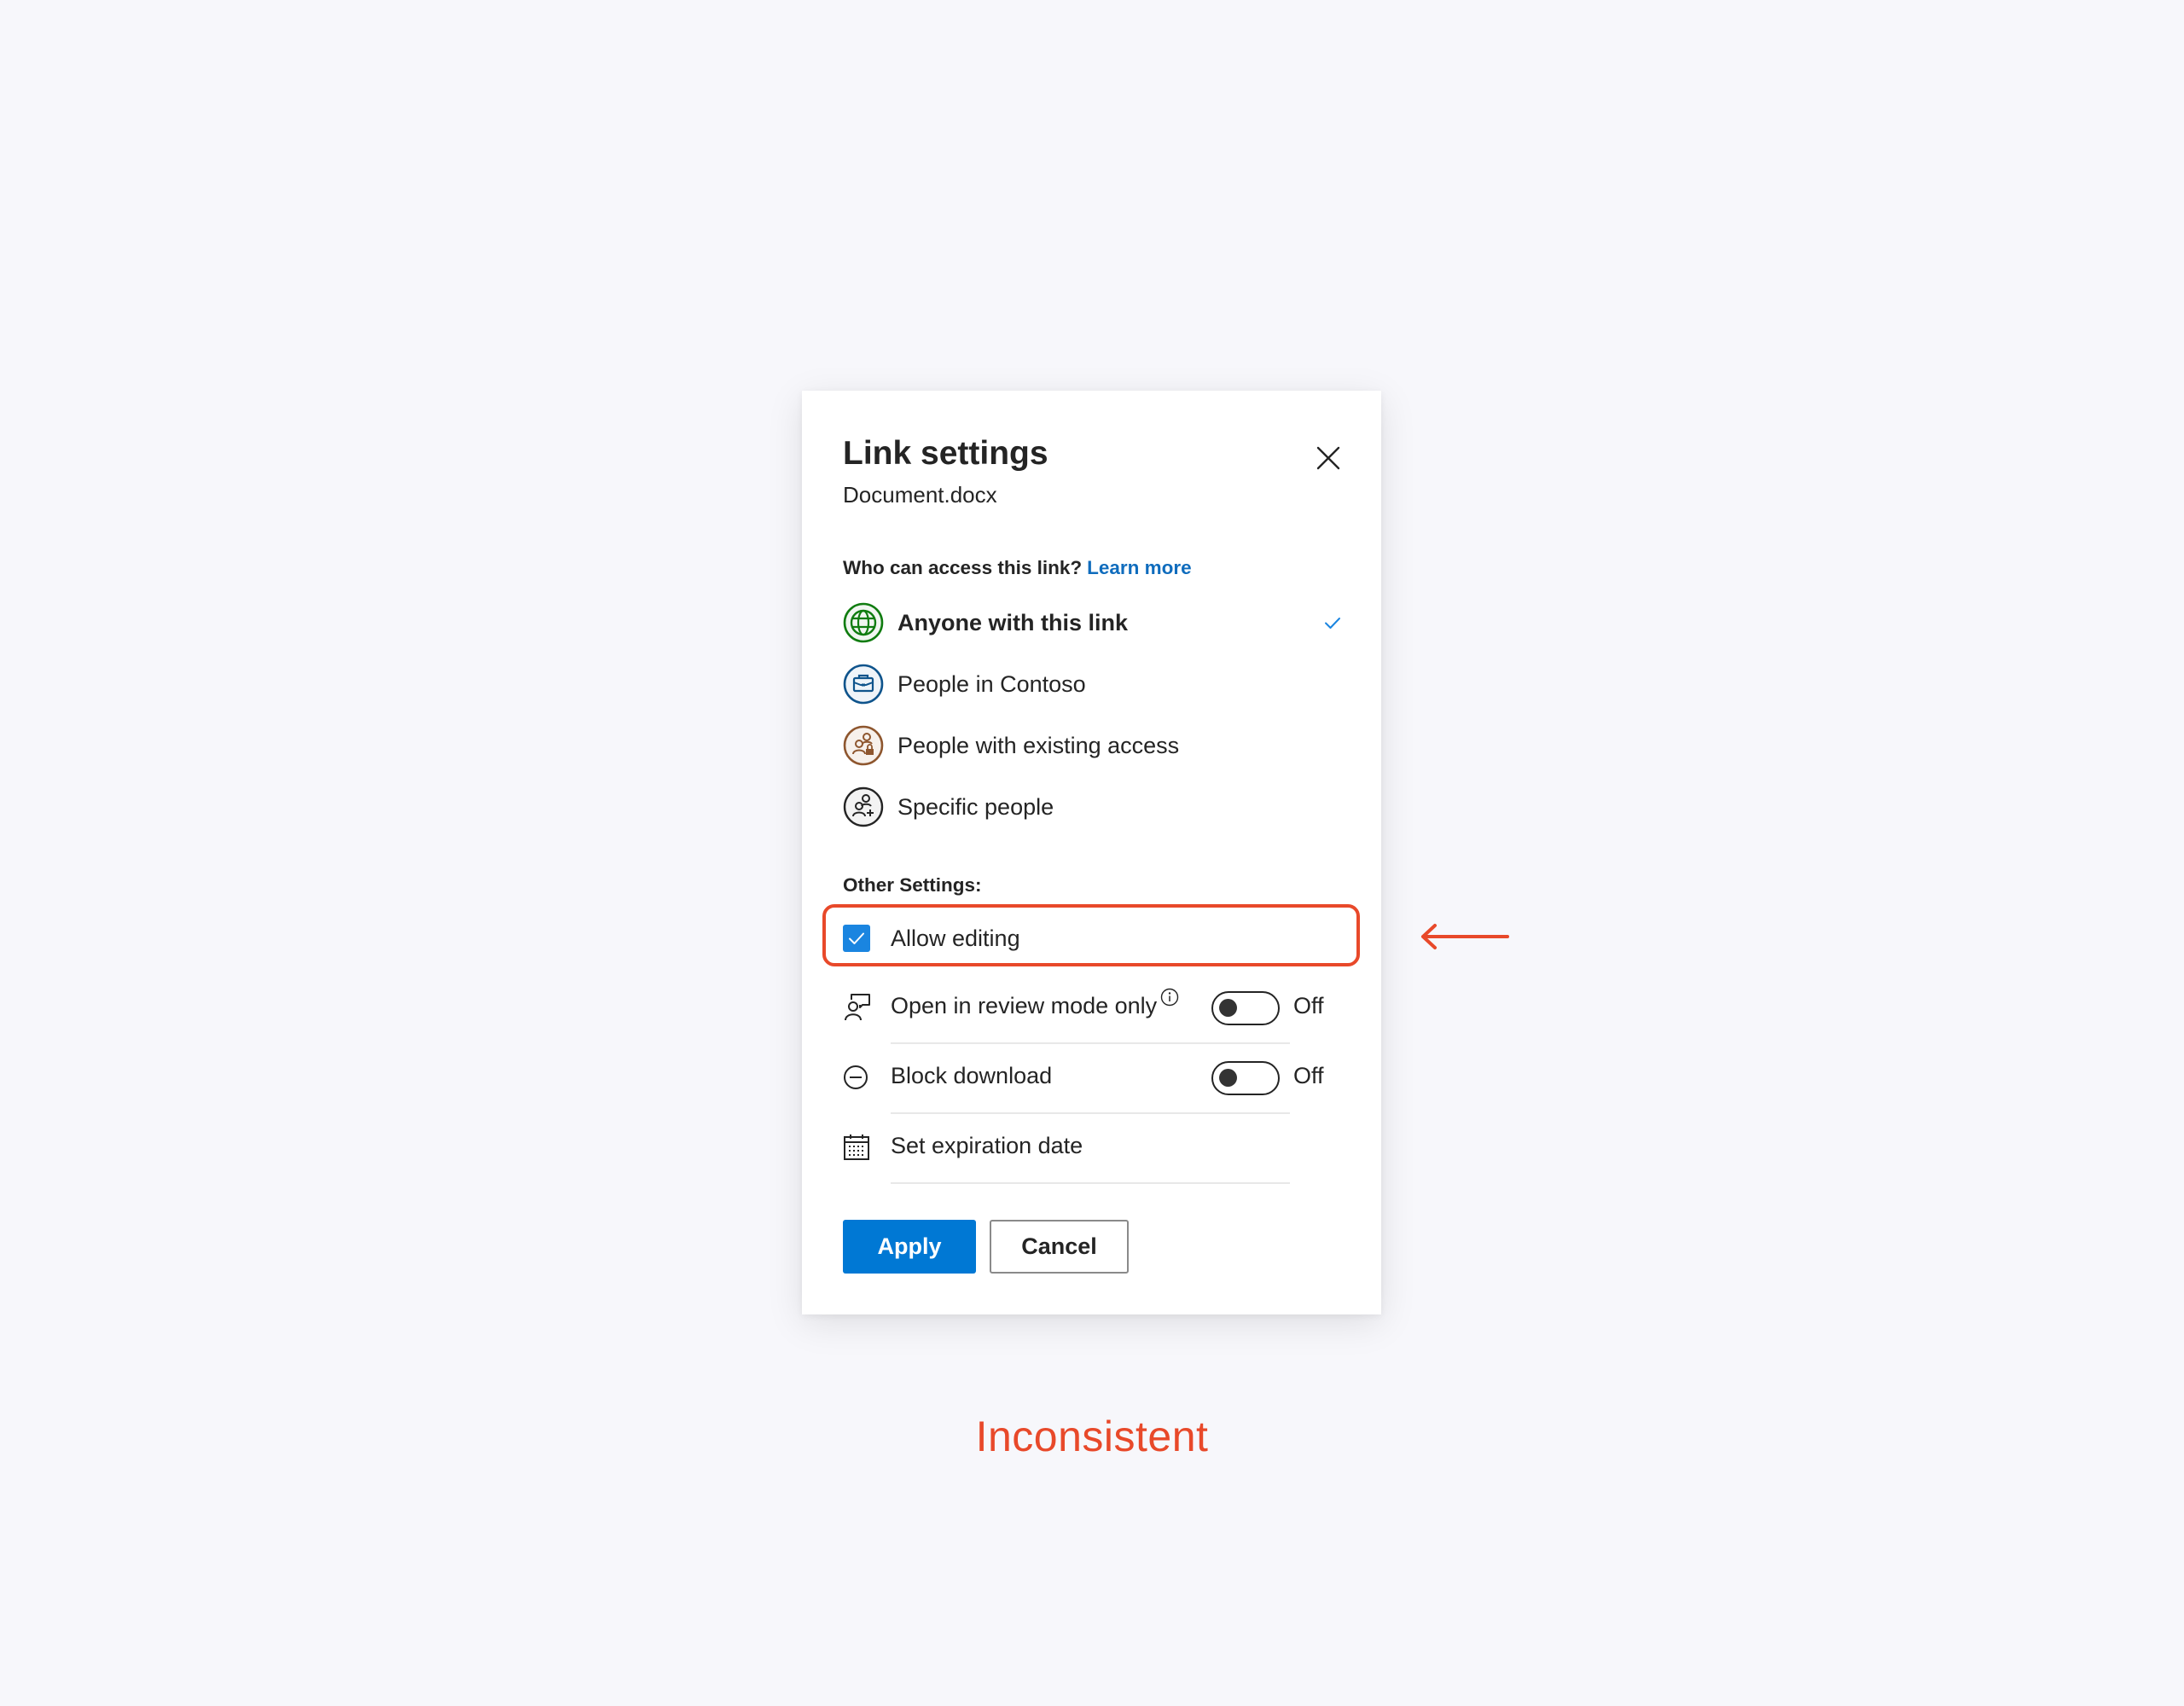 This screenshot has width=2184, height=1706. I want to click on people-lock-icon, so click(864, 746).